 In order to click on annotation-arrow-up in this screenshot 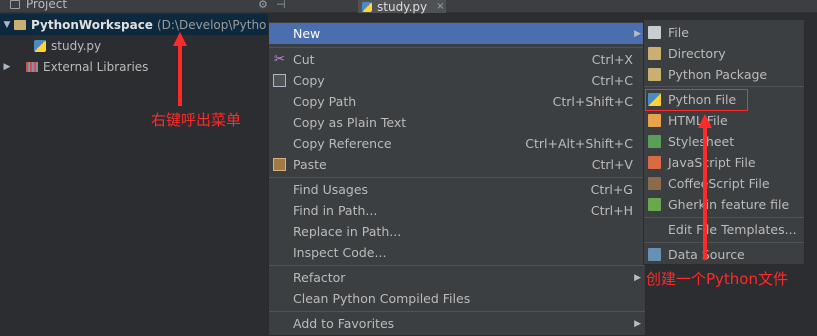, I will do `click(180, 69)`.